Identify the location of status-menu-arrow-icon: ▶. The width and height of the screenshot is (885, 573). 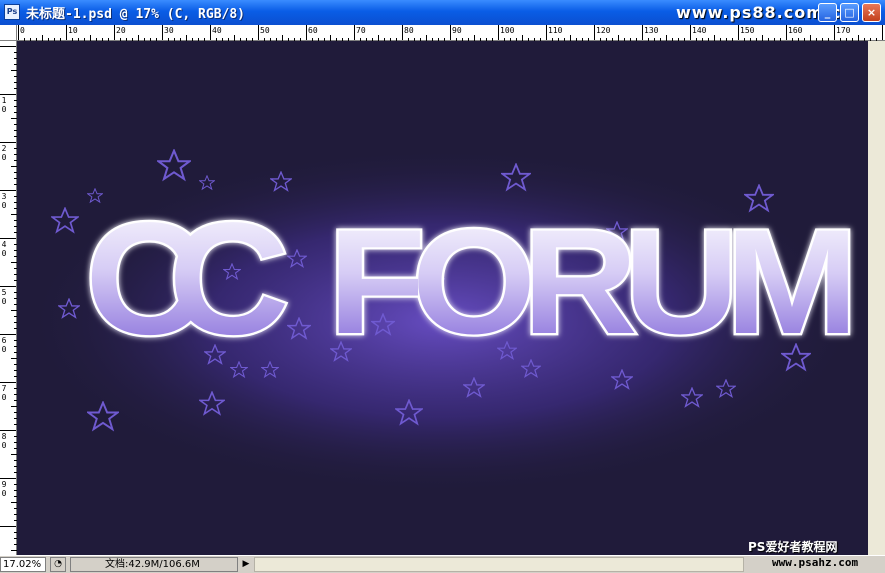
(246, 564).